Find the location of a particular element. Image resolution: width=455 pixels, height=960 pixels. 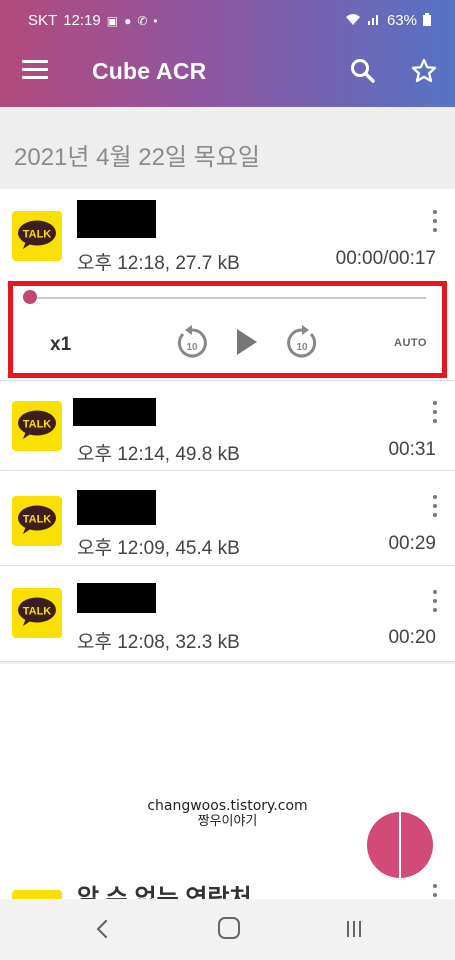

search-icon is located at coordinates (363, 71).